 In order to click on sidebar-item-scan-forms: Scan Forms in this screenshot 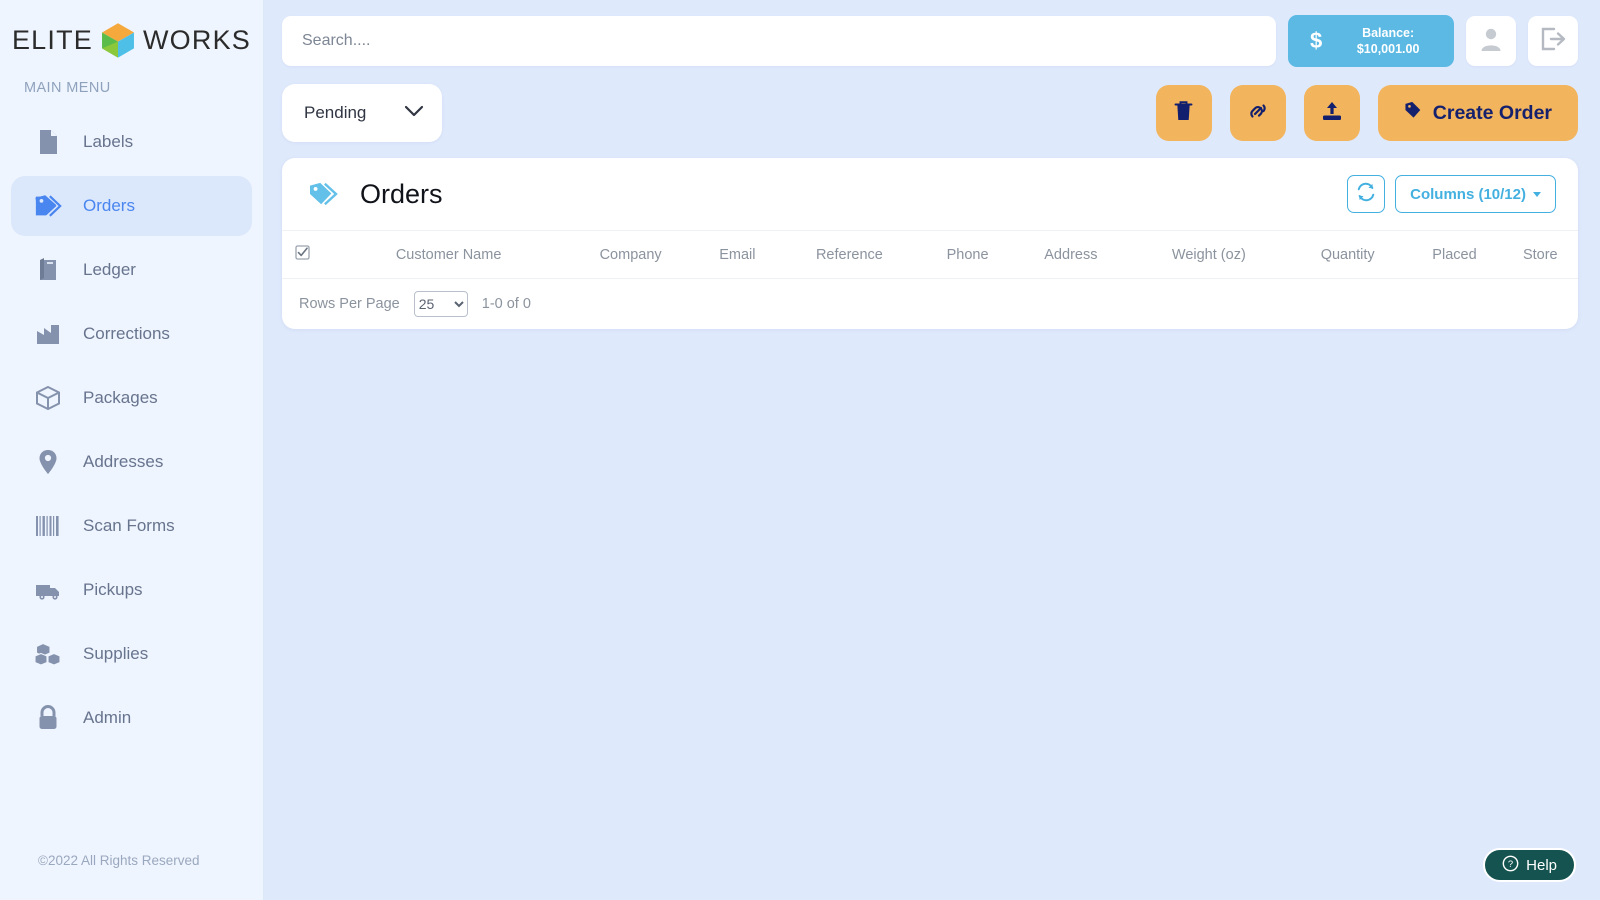, I will do `click(131, 526)`.